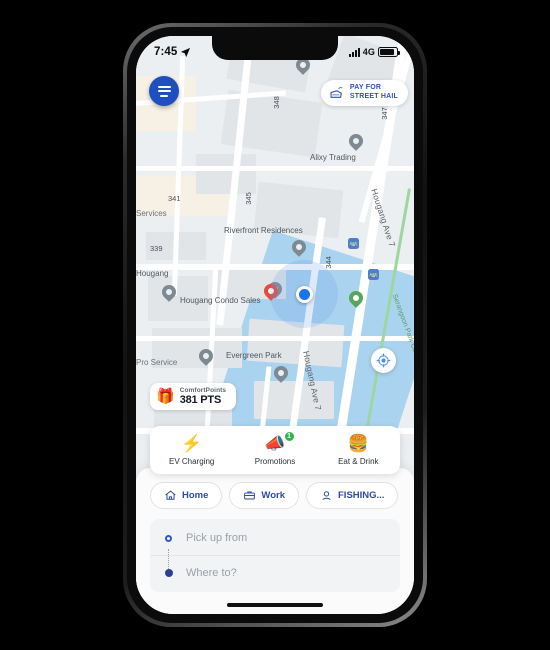 The image size is (550, 650). Describe the element at coordinates (186, 52) in the screenshot. I see `location-arrow-icon` at that location.